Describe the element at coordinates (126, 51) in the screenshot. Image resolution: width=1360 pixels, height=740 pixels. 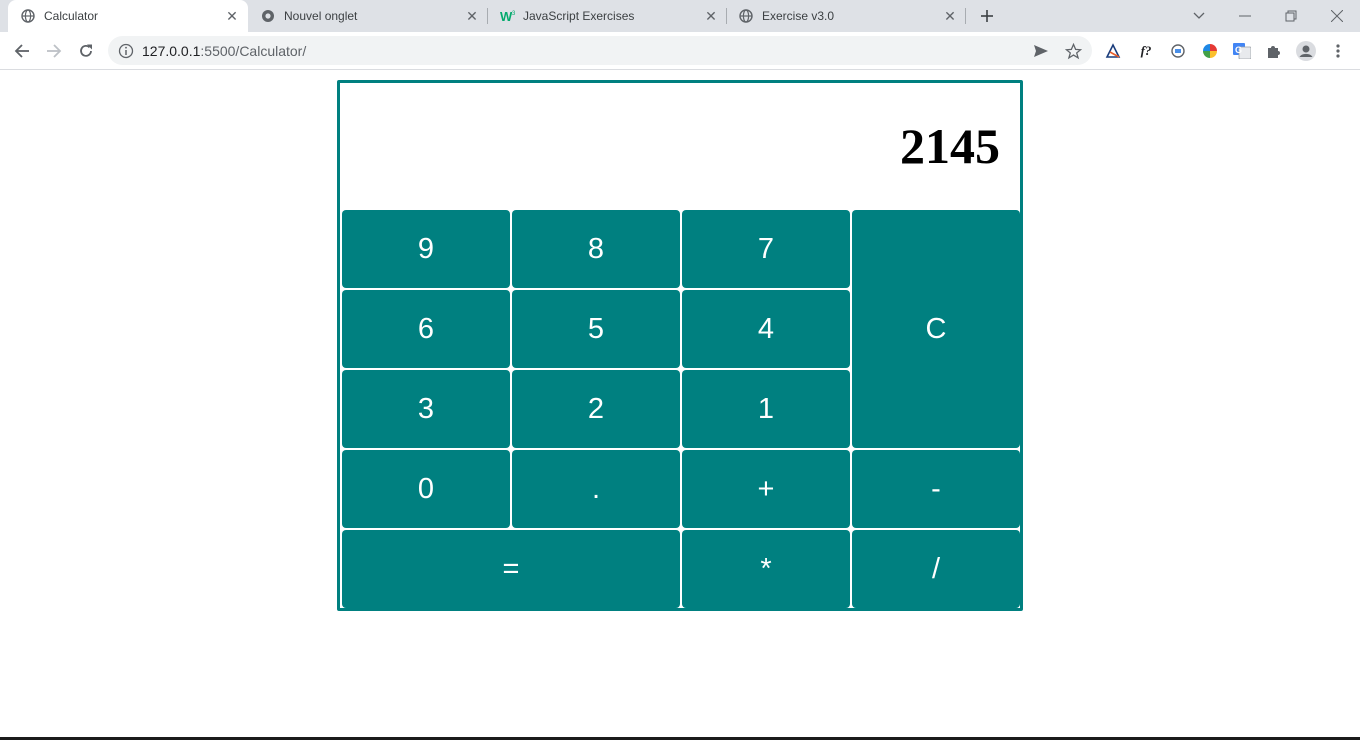
I see `info-icon` at that location.